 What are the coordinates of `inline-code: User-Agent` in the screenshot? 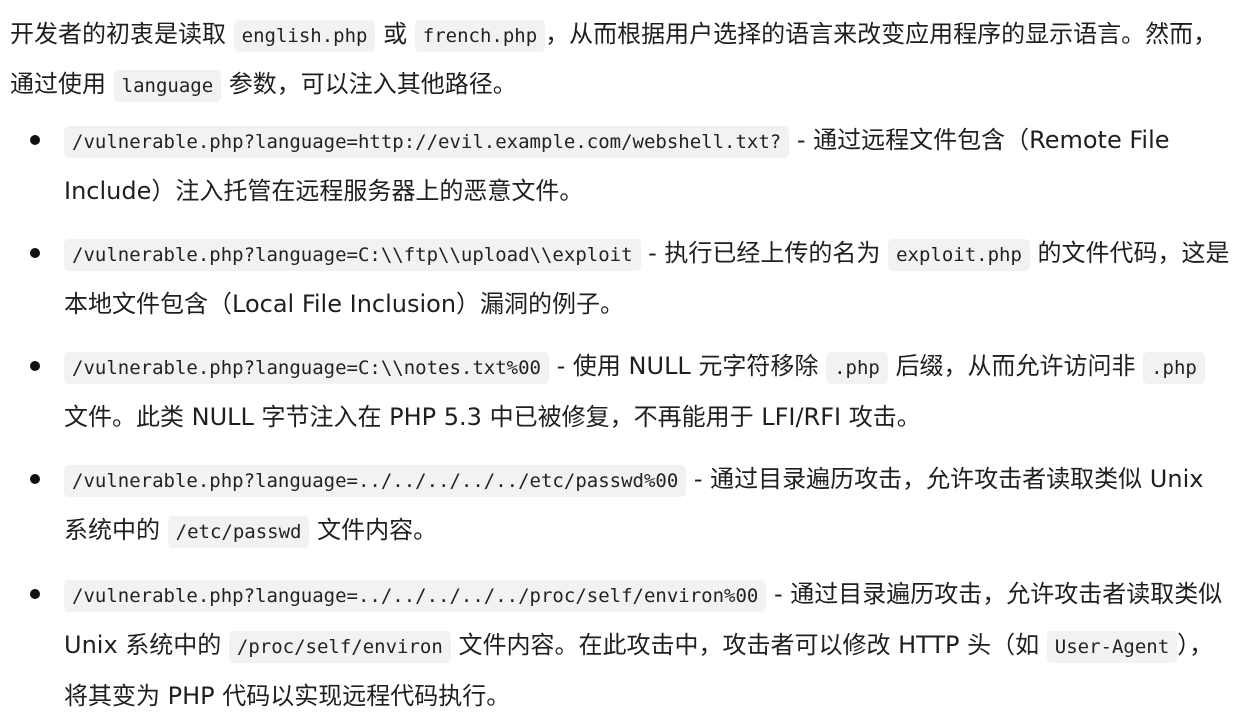 It's located at (1112, 647).